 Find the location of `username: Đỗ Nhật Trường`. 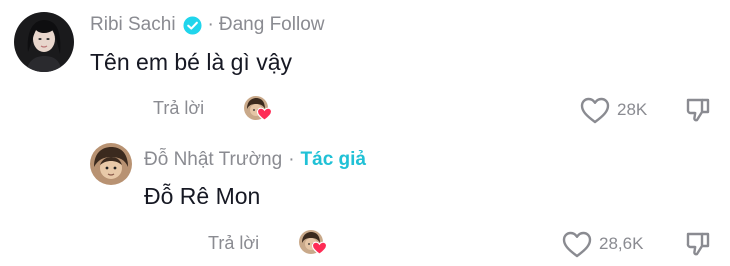

username: Đỗ Nhật Trường is located at coordinates (213, 160).